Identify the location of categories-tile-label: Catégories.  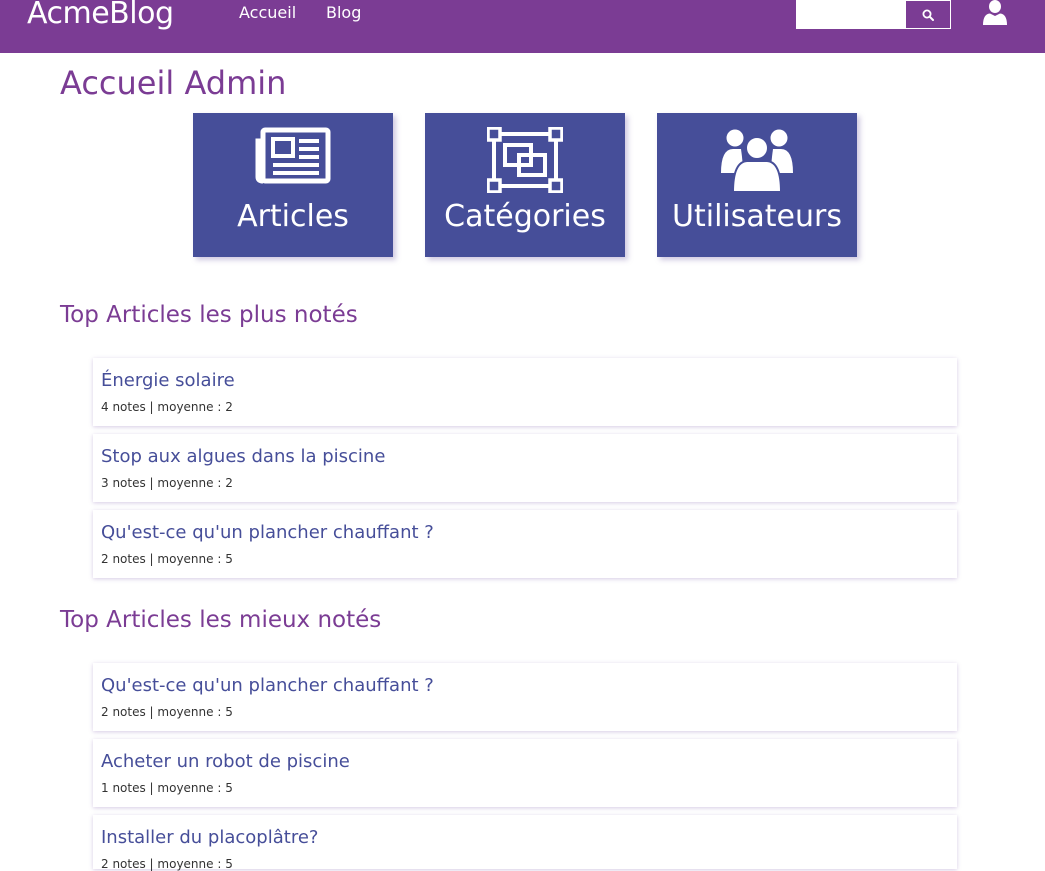
(525, 216).